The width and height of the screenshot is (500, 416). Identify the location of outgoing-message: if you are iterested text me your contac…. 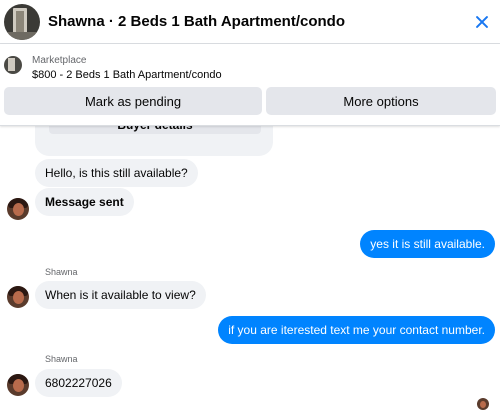
(356, 330).